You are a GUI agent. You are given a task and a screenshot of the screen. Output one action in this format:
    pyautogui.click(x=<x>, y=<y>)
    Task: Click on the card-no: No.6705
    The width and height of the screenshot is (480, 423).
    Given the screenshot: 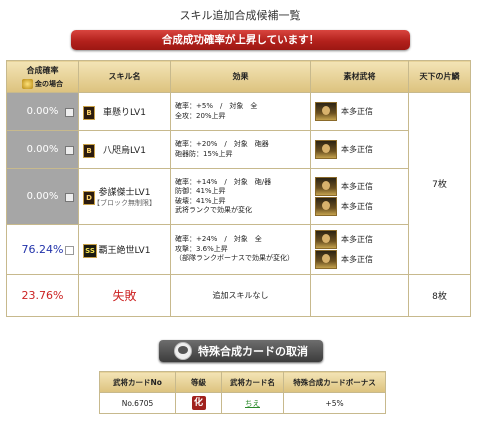 What is the action you would take?
    pyautogui.click(x=137, y=403)
    